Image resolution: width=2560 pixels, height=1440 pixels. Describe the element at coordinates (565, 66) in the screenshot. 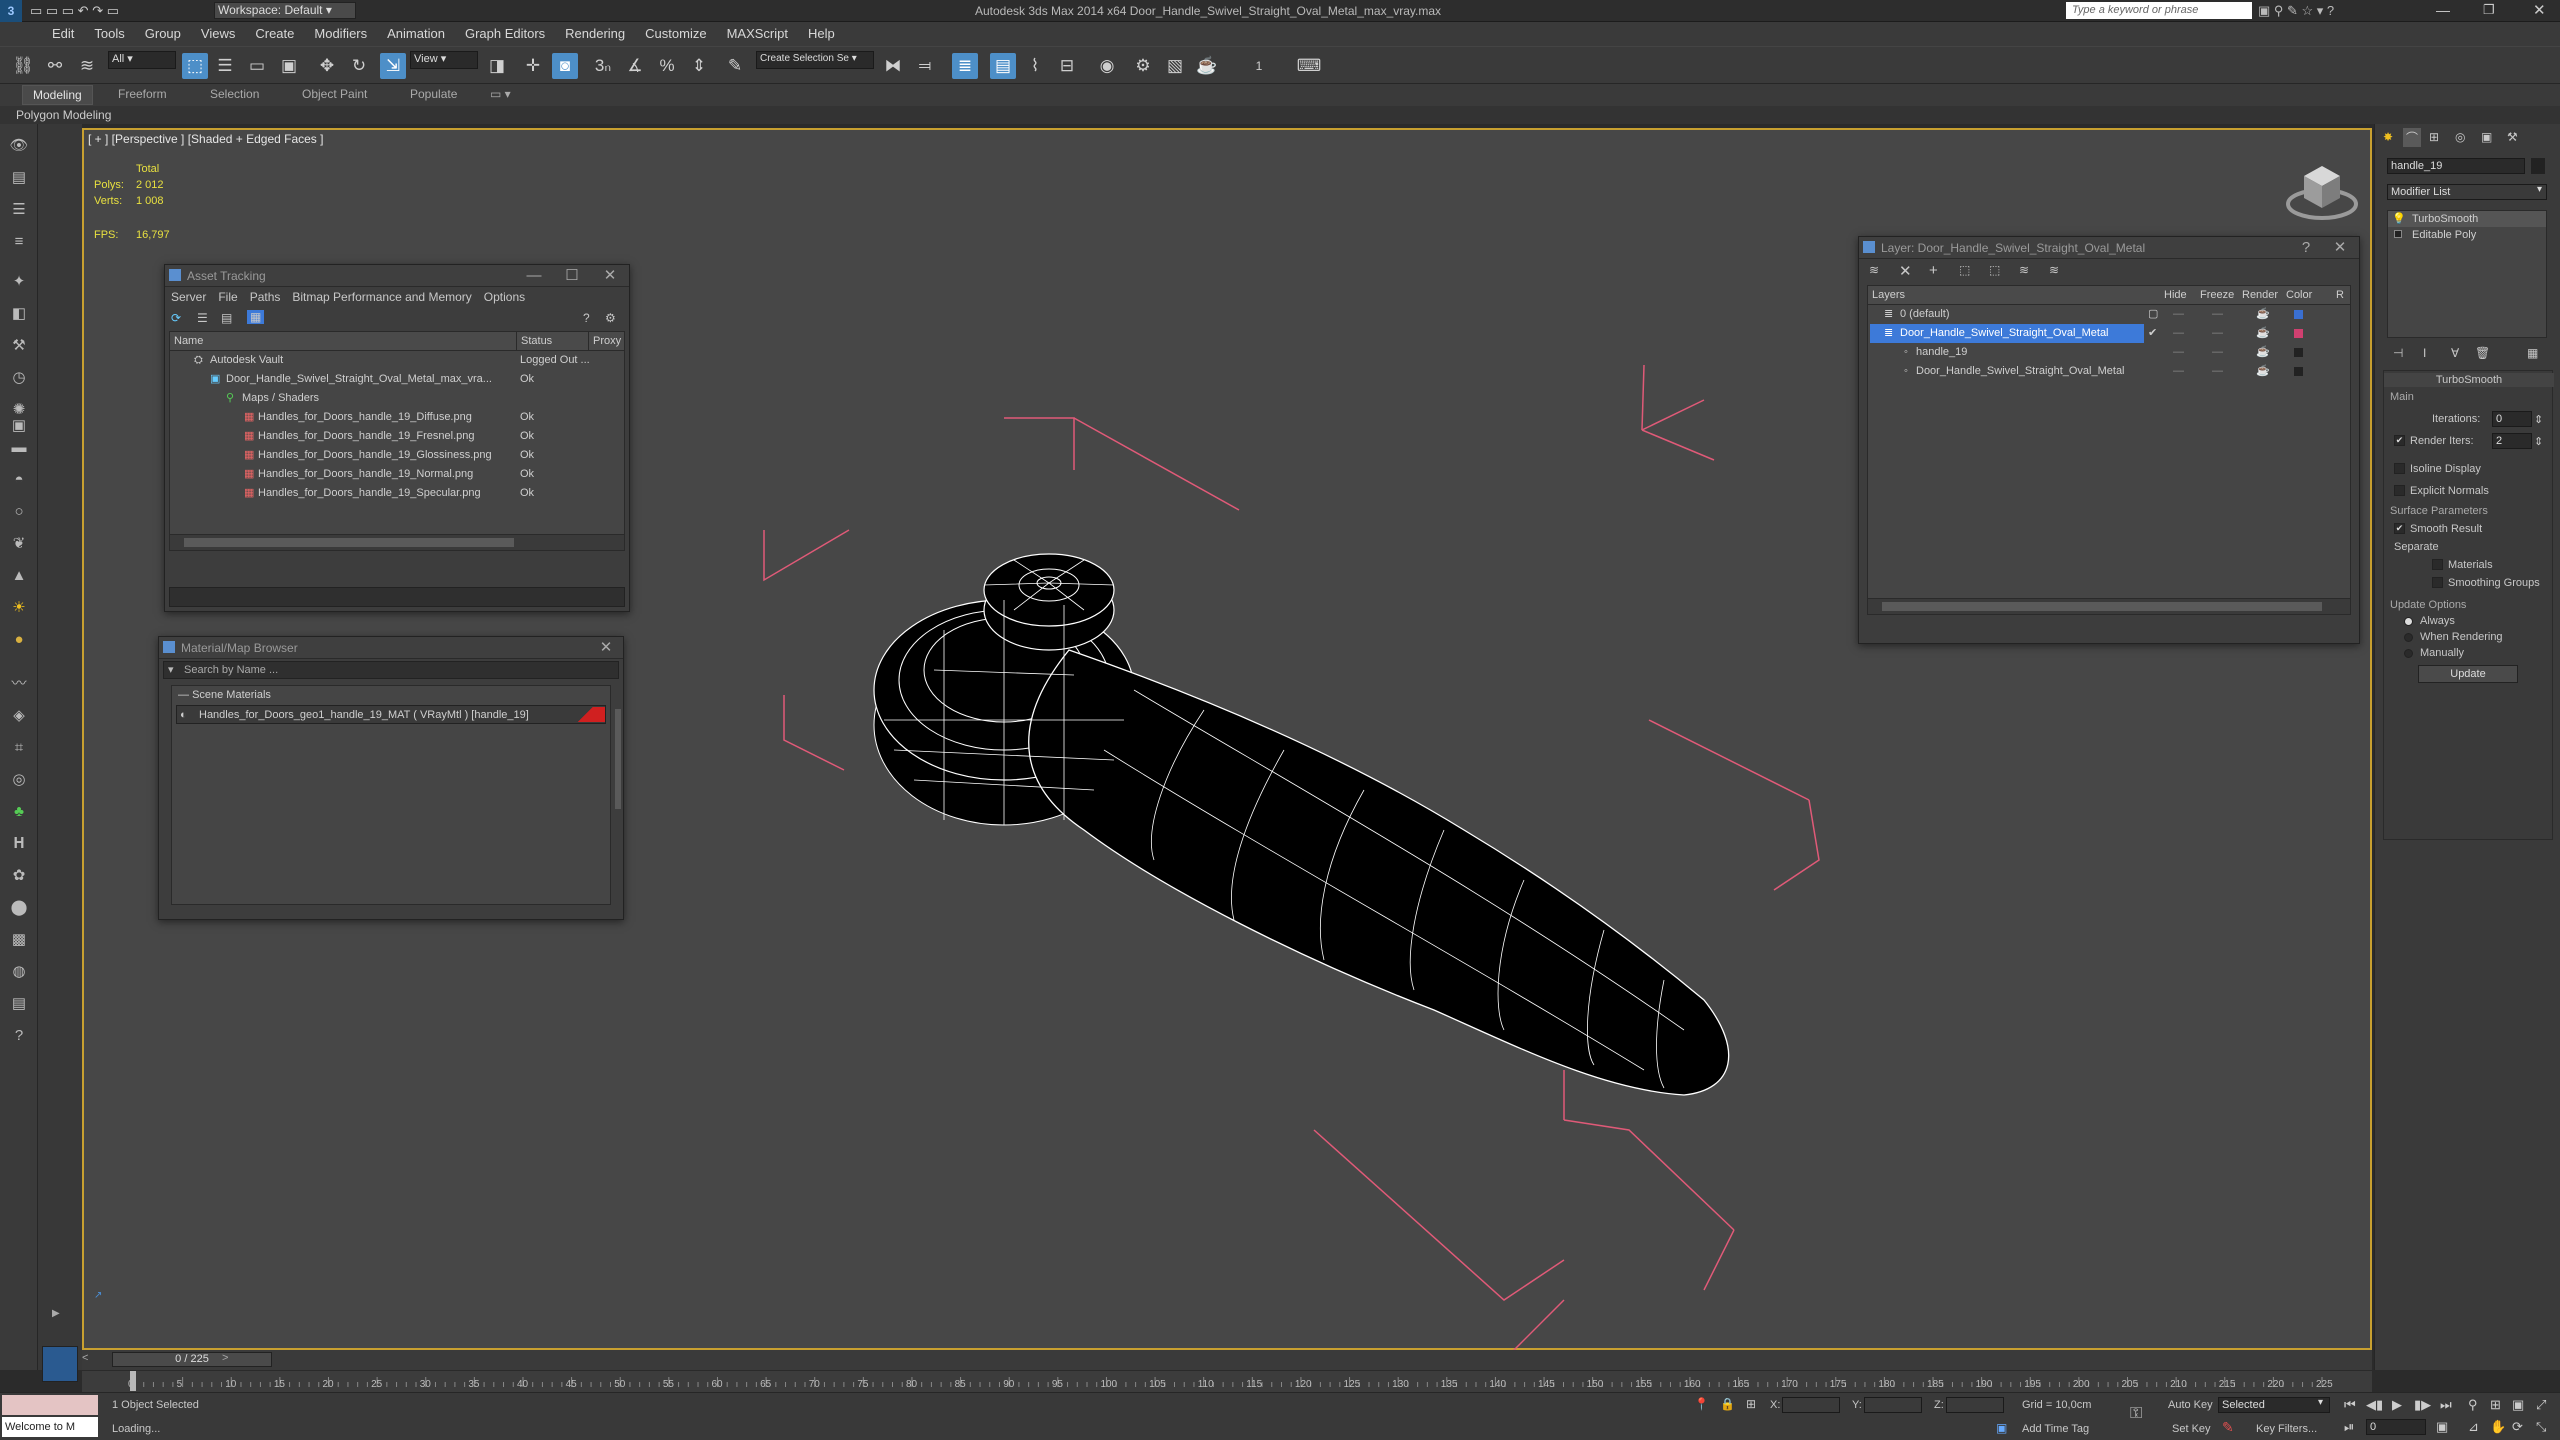

I see `keyboard-shortcut-override-icon: ◙` at that location.